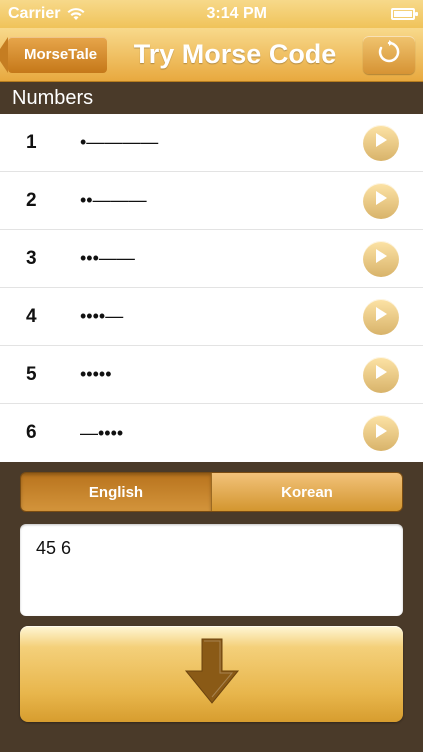 The image size is (423, 752). I want to click on row-label: 5, so click(31, 374).